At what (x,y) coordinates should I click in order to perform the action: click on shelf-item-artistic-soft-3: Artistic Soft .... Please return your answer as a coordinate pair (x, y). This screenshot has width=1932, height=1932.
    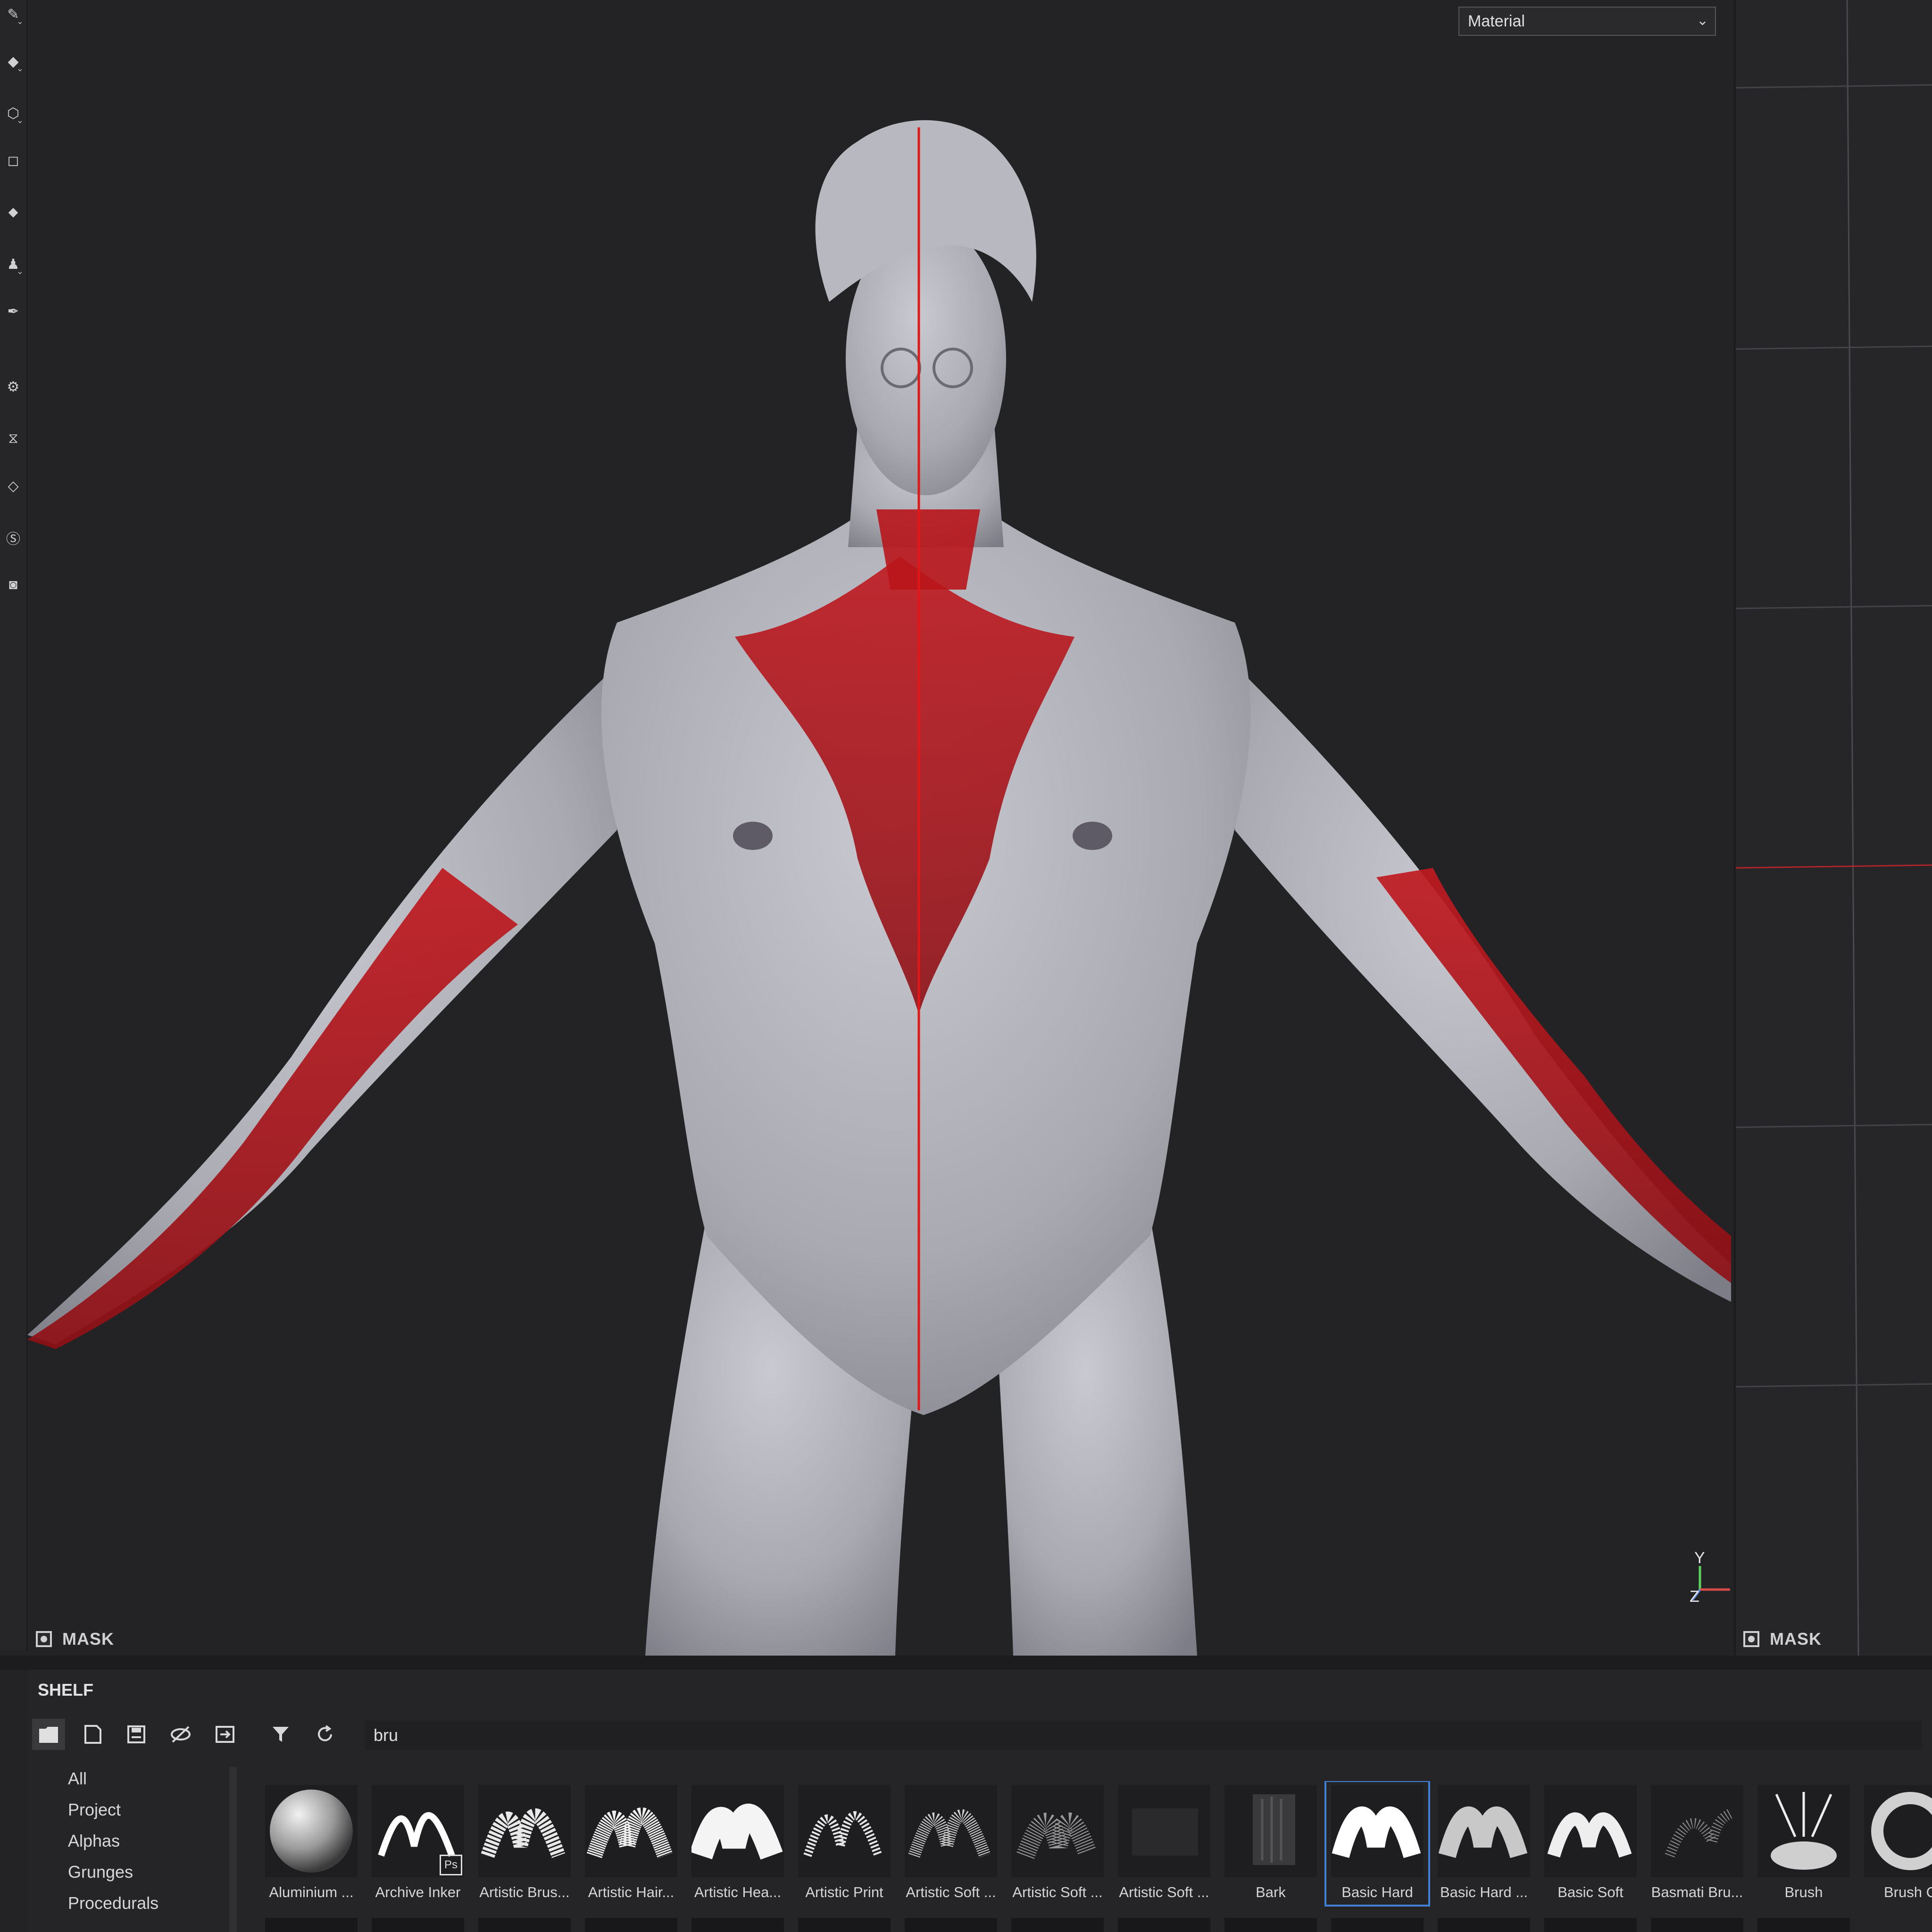
    Looking at the image, I should click on (1164, 1844).